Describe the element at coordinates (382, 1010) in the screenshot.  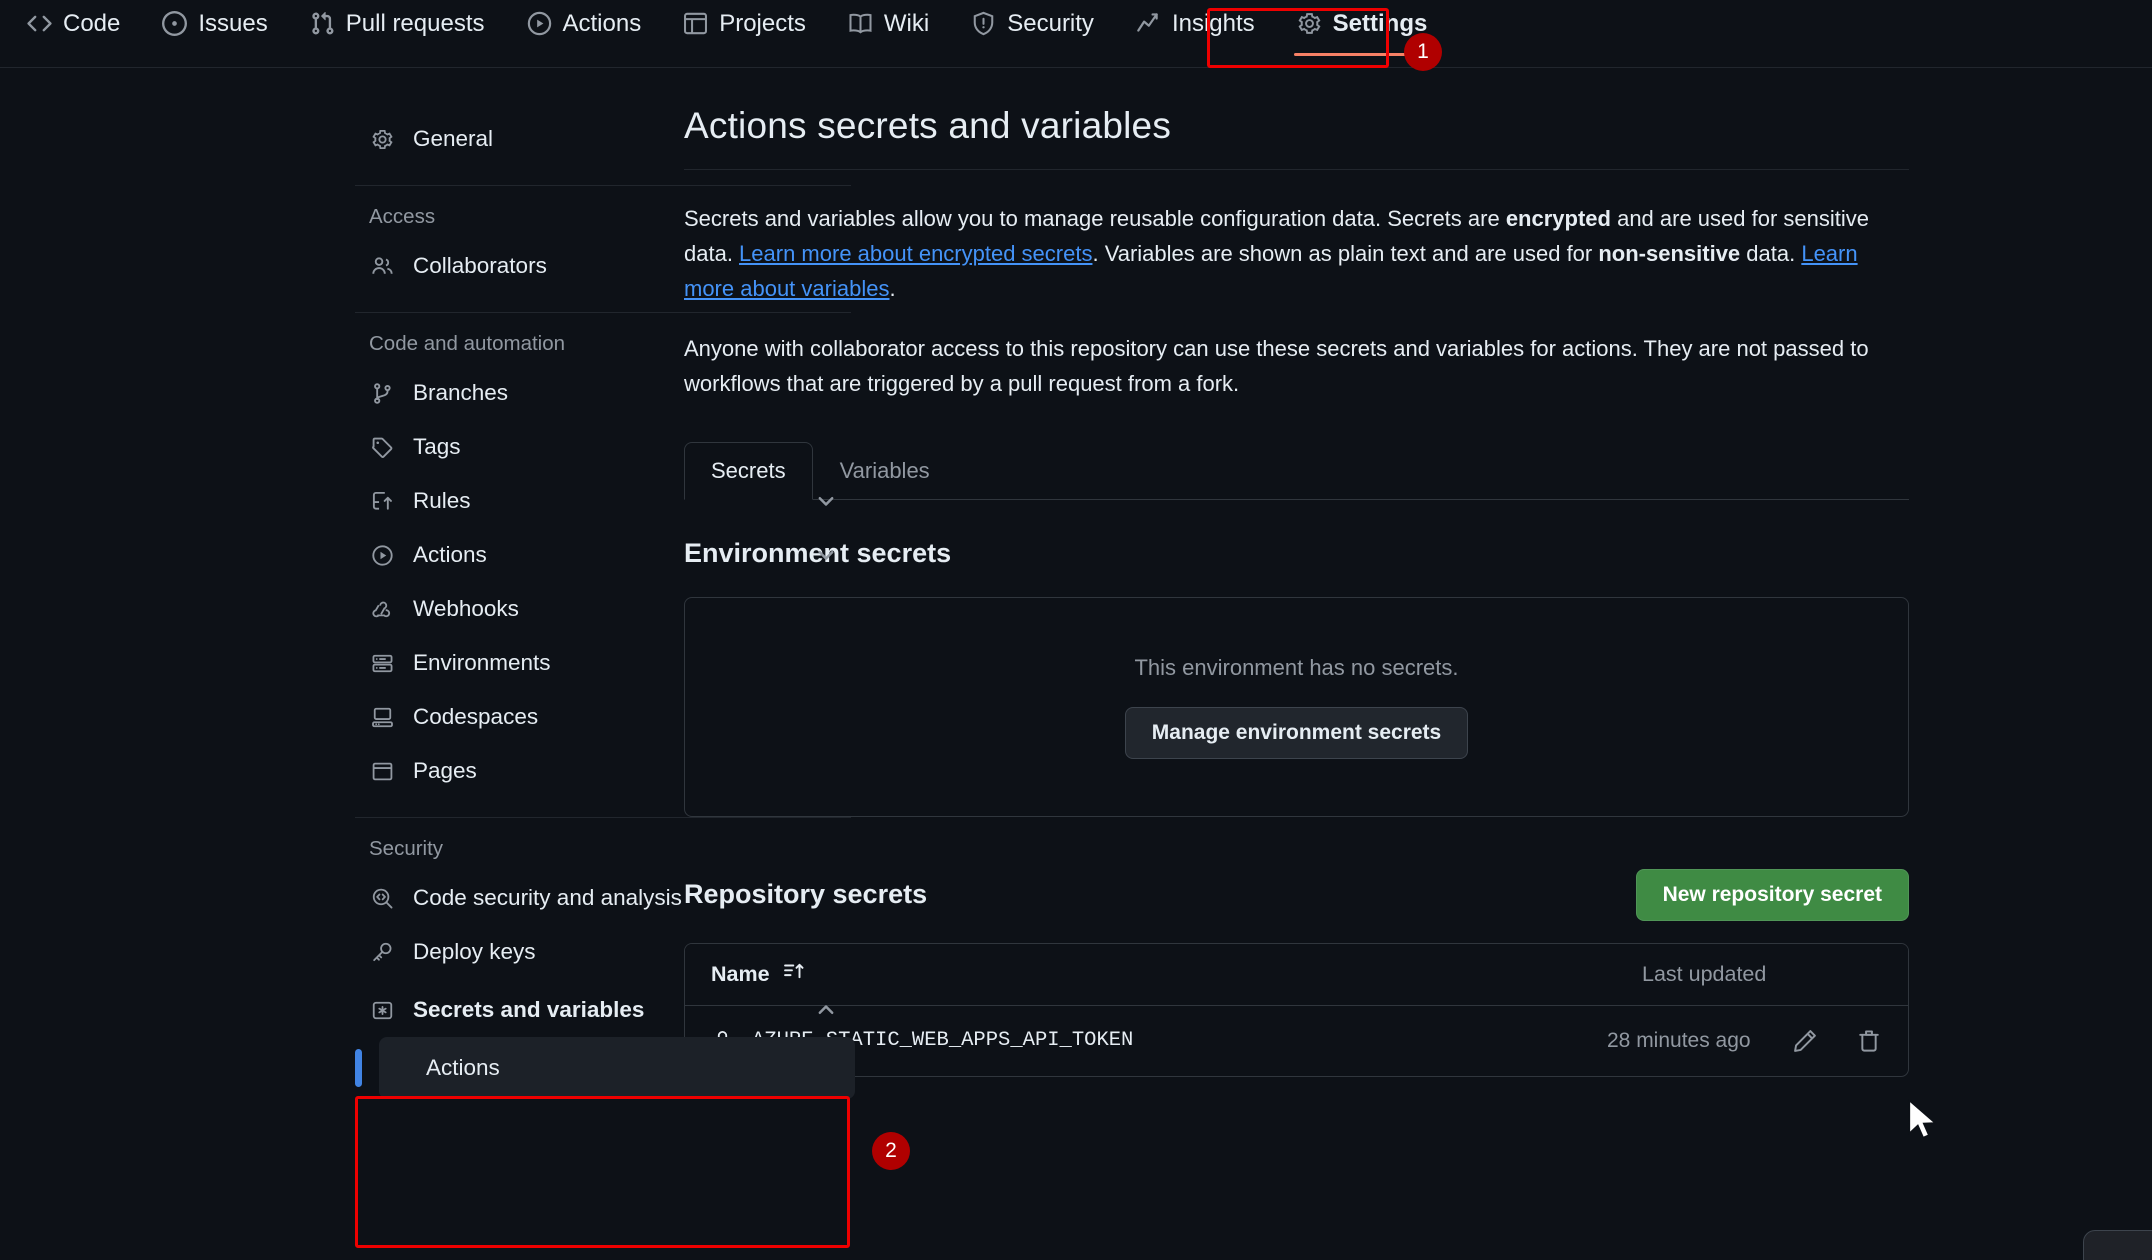
I see `key-asterisk-icon` at that location.